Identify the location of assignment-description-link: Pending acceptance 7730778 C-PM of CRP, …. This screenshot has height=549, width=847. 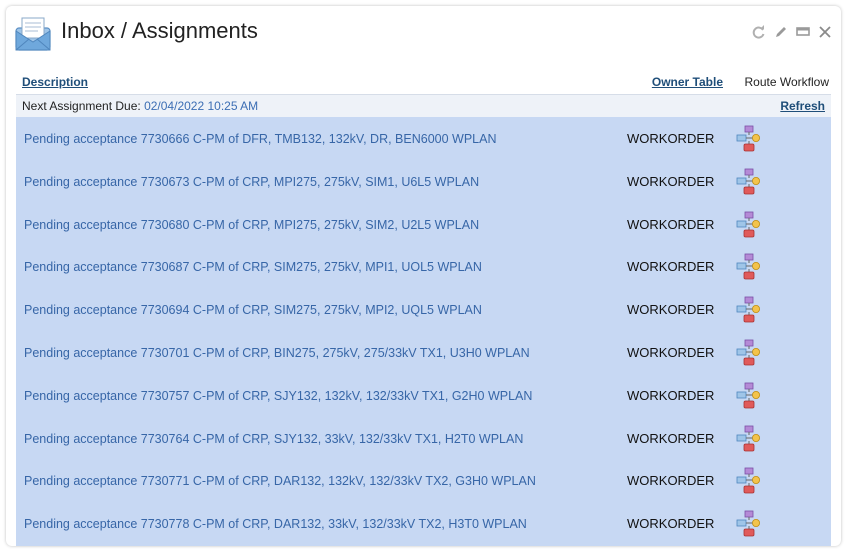
(275, 524).